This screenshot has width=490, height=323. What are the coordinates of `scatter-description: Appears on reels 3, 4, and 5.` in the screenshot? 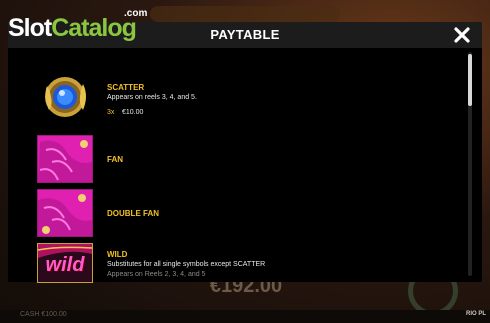 It's located at (152, 97).